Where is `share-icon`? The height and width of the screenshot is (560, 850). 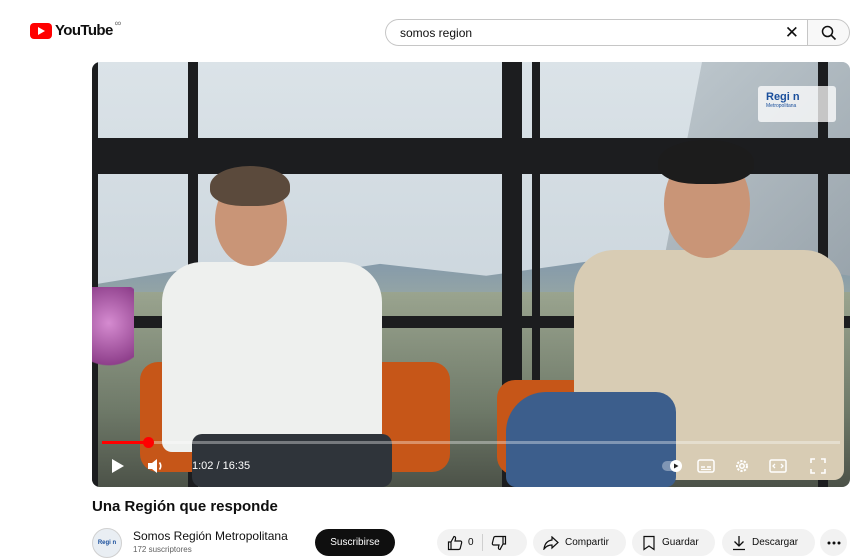 share-icon is located at coordinates (551, 542).